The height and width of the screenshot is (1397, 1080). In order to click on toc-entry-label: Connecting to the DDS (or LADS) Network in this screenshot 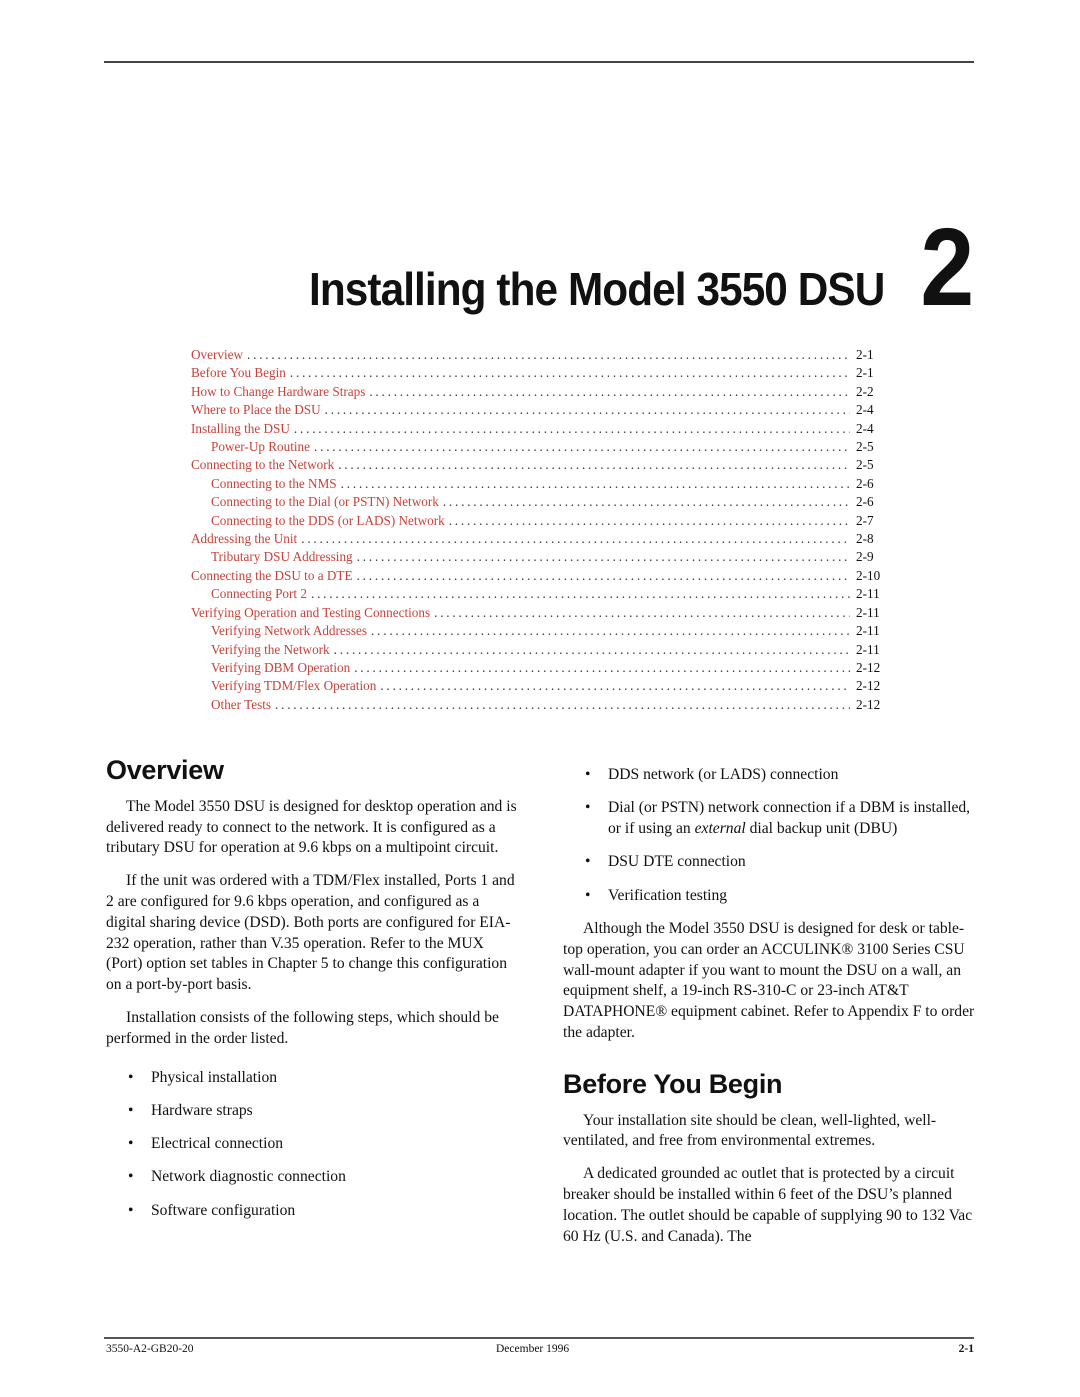, I will do `click(318, 521)`.